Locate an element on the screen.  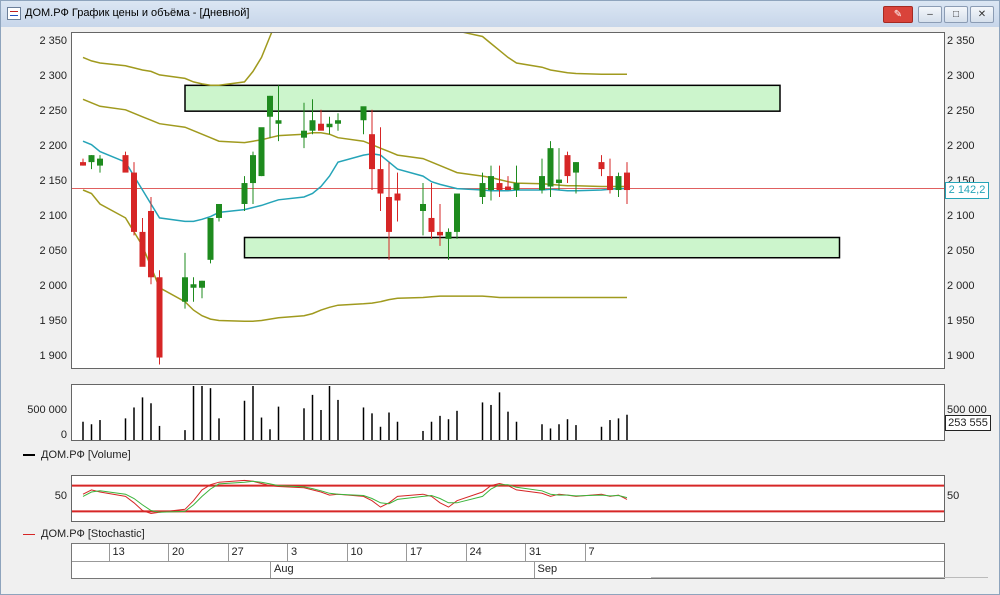
price-tick-right: 2 000 is located at coordinates (961, 285).